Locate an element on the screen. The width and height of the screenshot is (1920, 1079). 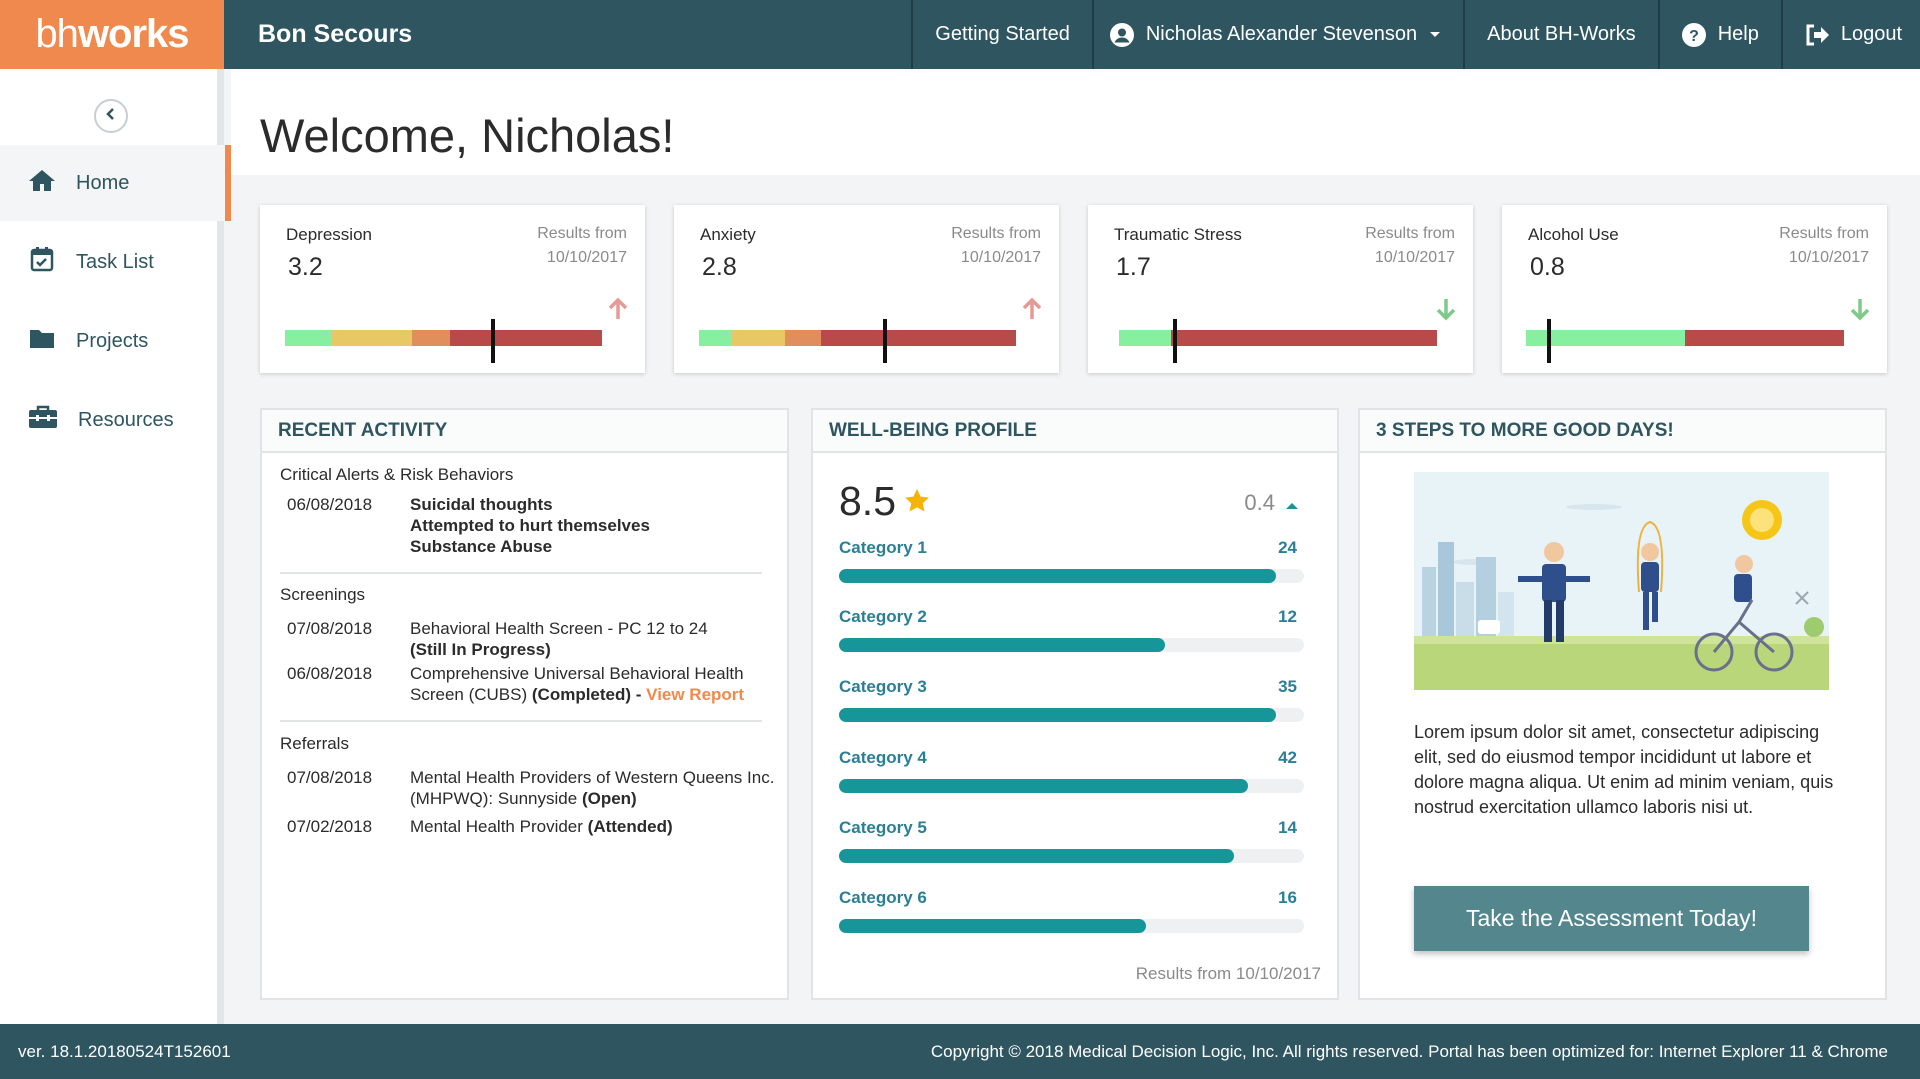
panel-title: 3 STEPS TO MORE GOOD DAYS! is located at coordinates (1622, 431).